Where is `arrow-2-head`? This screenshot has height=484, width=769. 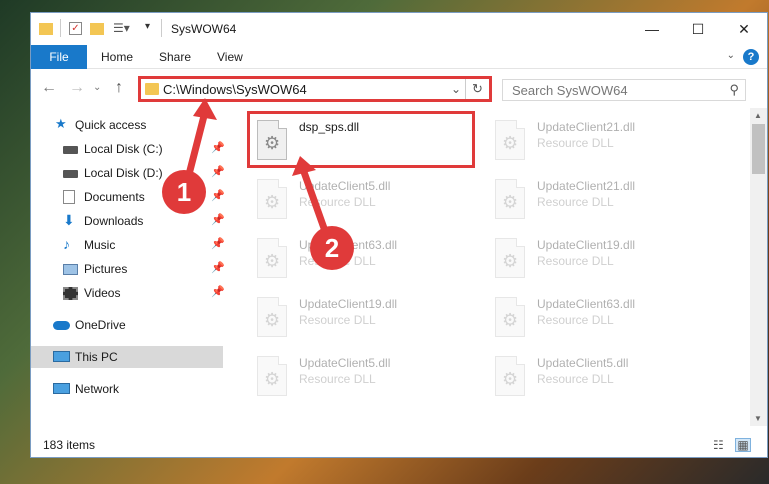
arrow-2-head is located at coordinates (304, 166).